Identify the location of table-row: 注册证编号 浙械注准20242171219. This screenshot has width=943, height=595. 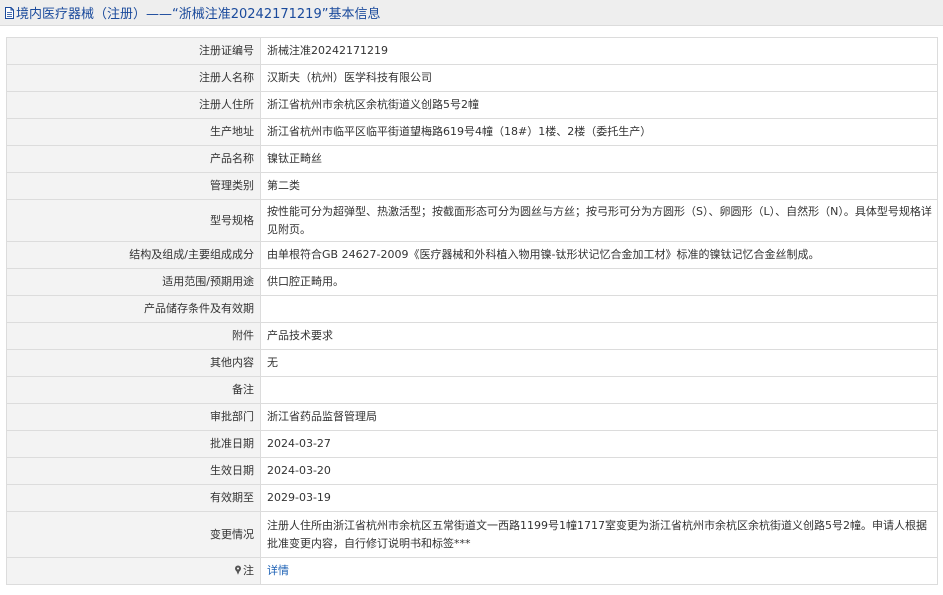
(472, 51).